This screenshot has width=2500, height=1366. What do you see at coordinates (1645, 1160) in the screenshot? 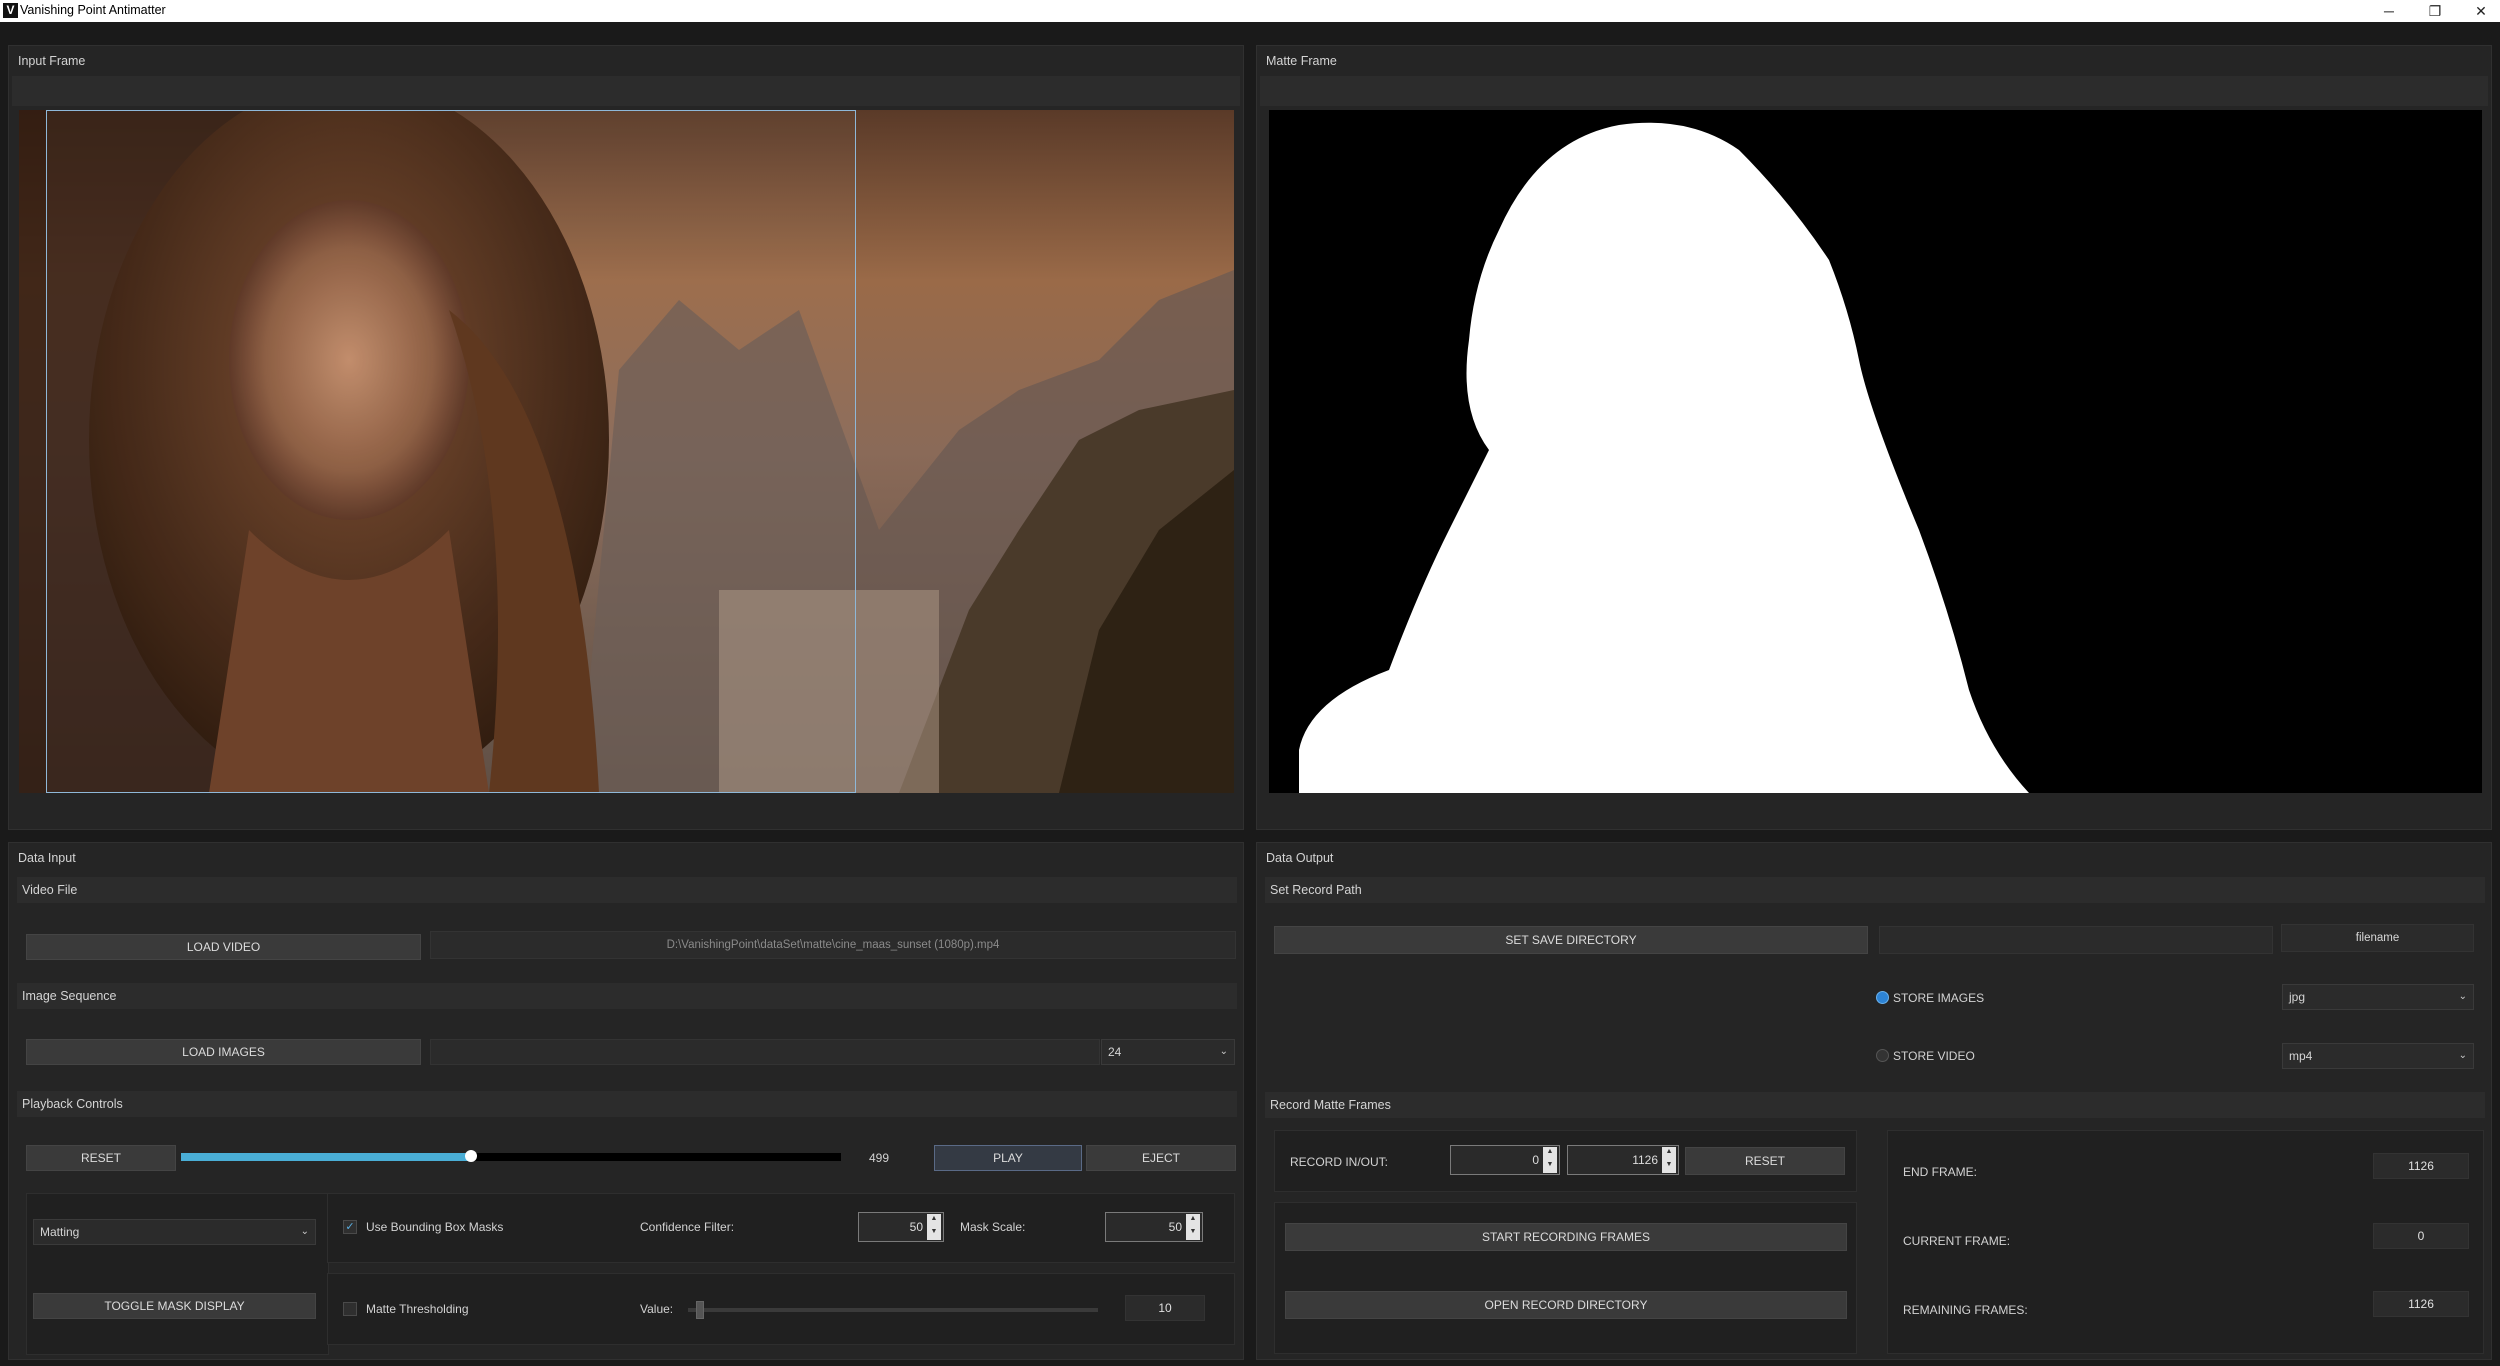
I see `record-out-value: 1126` at bounding box center [1645, 1160].